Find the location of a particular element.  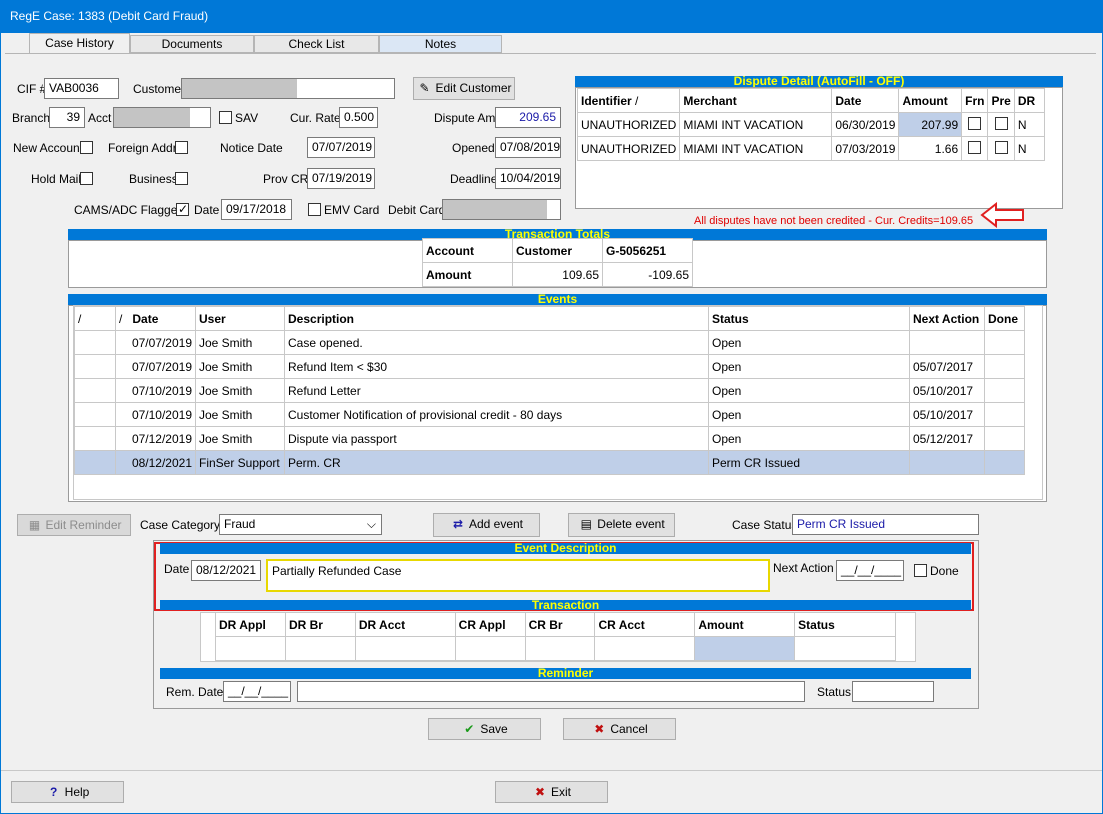

col-identifier: Identifier / is located at coordinates (628, 100).